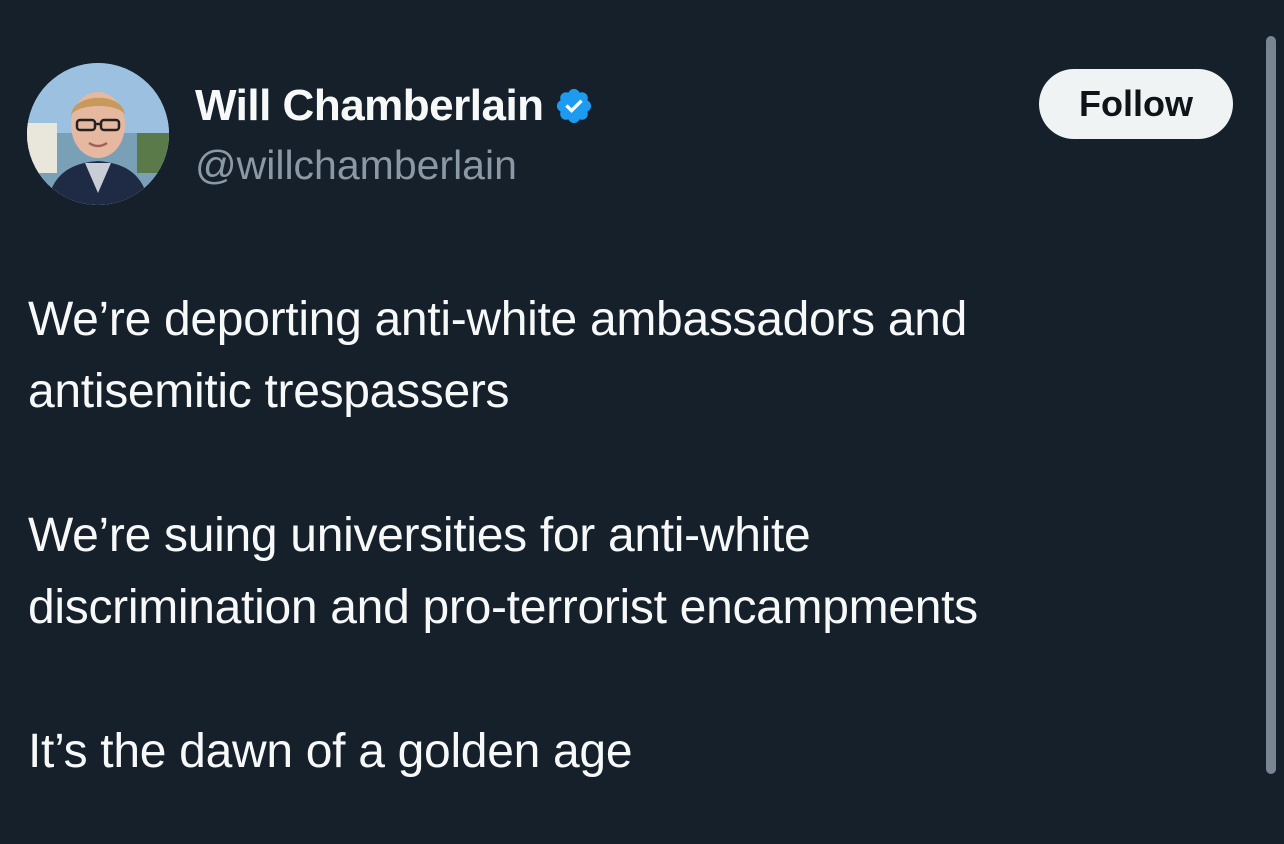 The image size is (1284, 844). I want to click on follow-button: Follow, so click(1136, 104).